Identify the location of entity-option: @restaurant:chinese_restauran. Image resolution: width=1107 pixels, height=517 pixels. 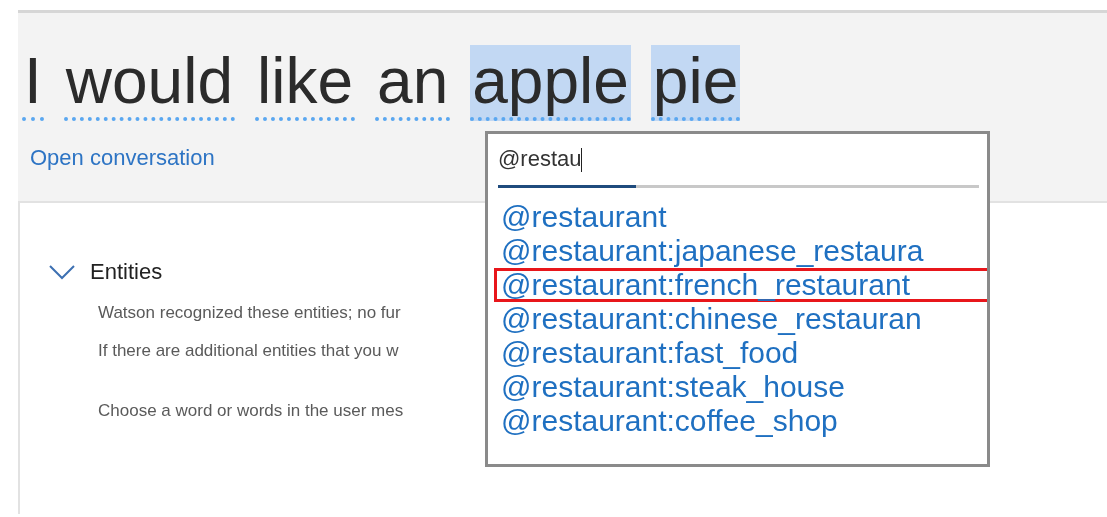
(736, 319).